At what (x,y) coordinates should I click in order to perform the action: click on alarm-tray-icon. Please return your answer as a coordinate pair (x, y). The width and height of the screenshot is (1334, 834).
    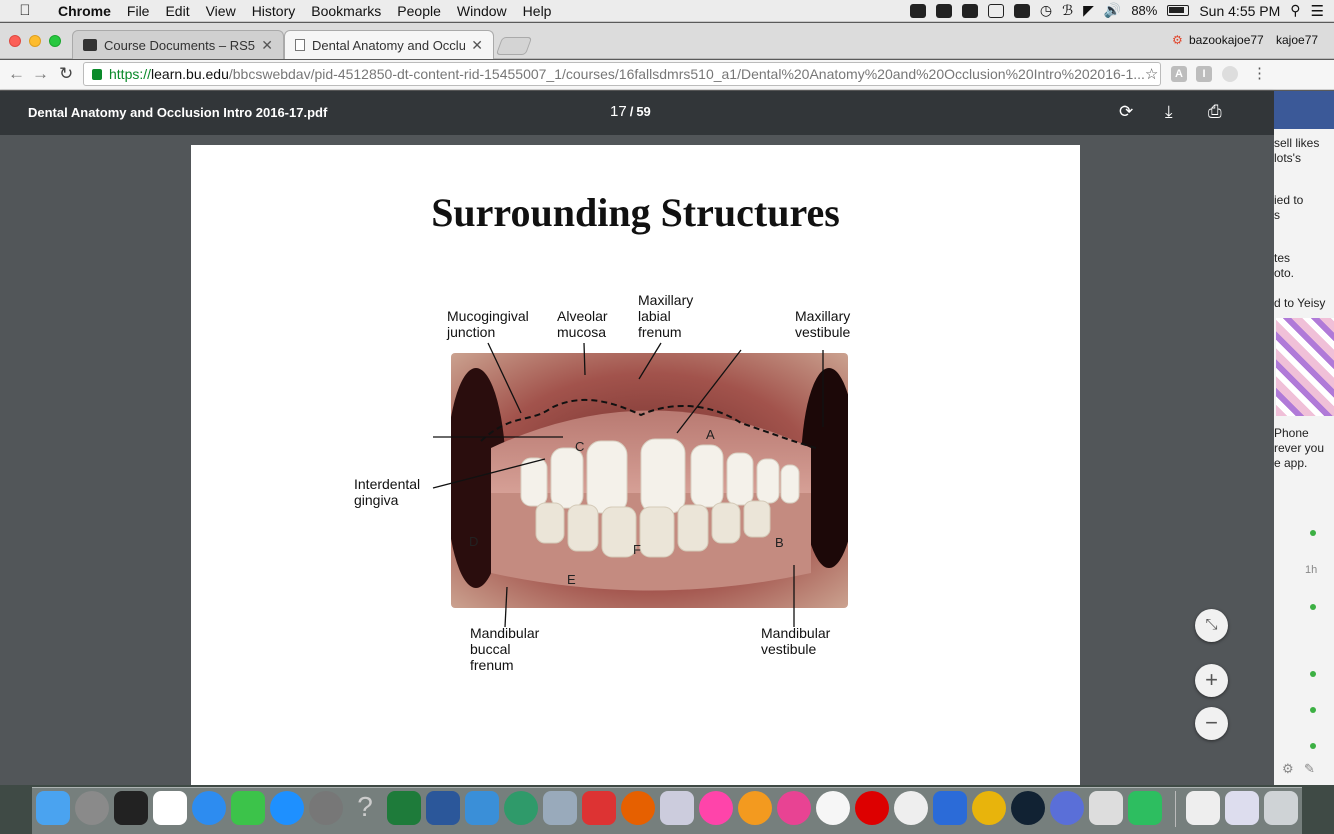
    Looking at the image, I should click on (969, 10).